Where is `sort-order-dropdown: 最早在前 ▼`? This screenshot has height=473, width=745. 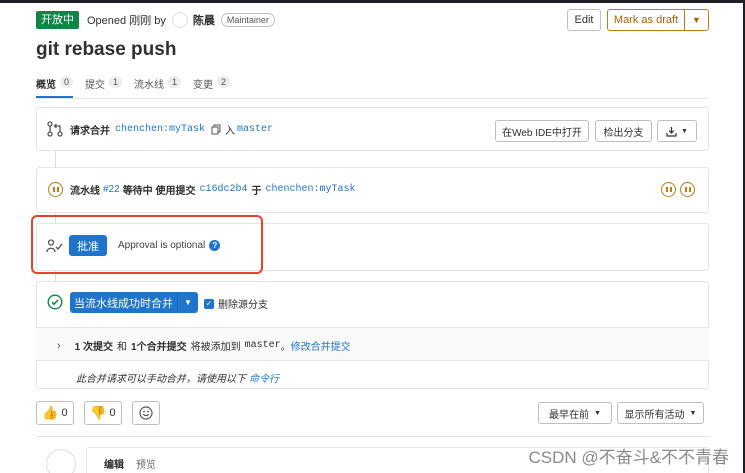
sort-order-dropdown: 最早在前 ▼ is located at coordinates (575, 413).